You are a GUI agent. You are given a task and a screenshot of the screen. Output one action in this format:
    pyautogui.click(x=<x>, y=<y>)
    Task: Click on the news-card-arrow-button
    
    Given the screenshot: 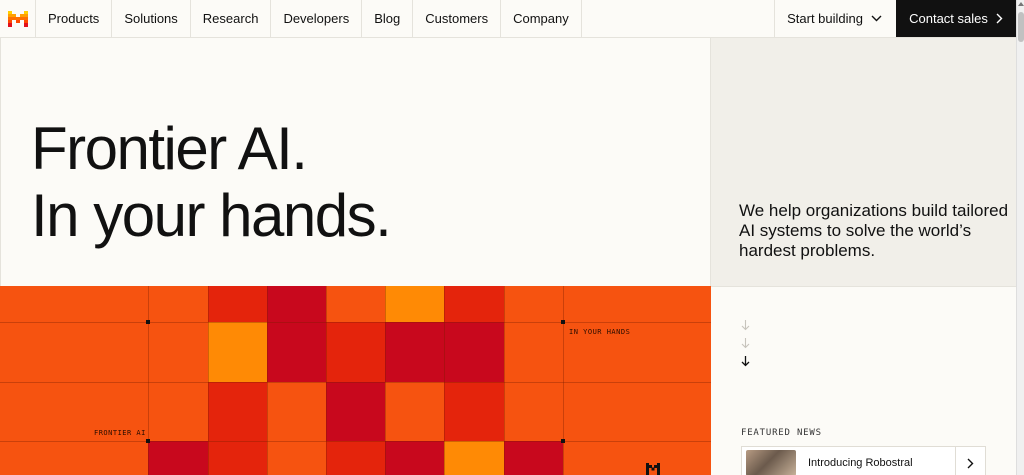 What is the action you would take?
    pyautogui.click(x=970, y=461)
    